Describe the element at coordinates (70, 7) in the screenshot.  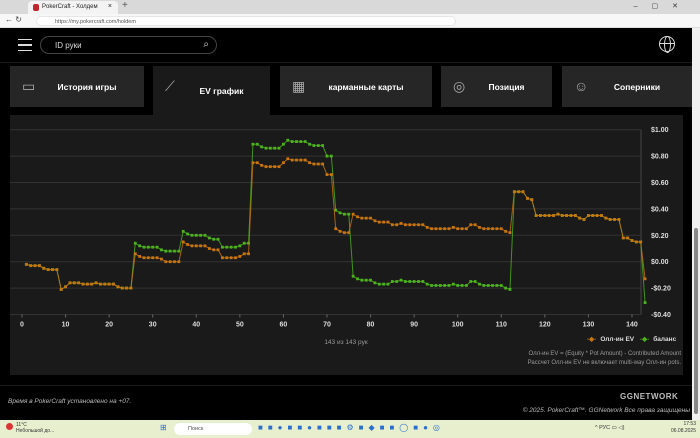
I see `tab-title: PokerCraft - Холдем` at that location.